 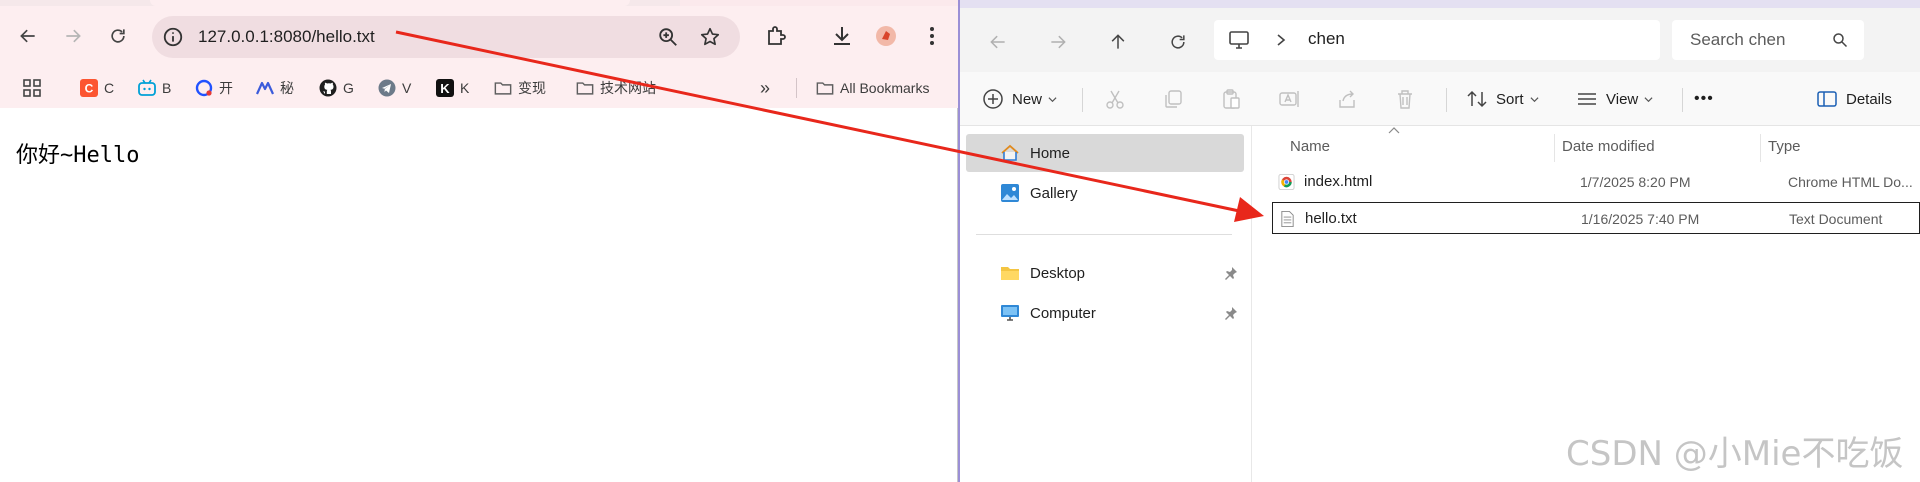 I want to click on scissors-icon, so click(x=1115, y=99).